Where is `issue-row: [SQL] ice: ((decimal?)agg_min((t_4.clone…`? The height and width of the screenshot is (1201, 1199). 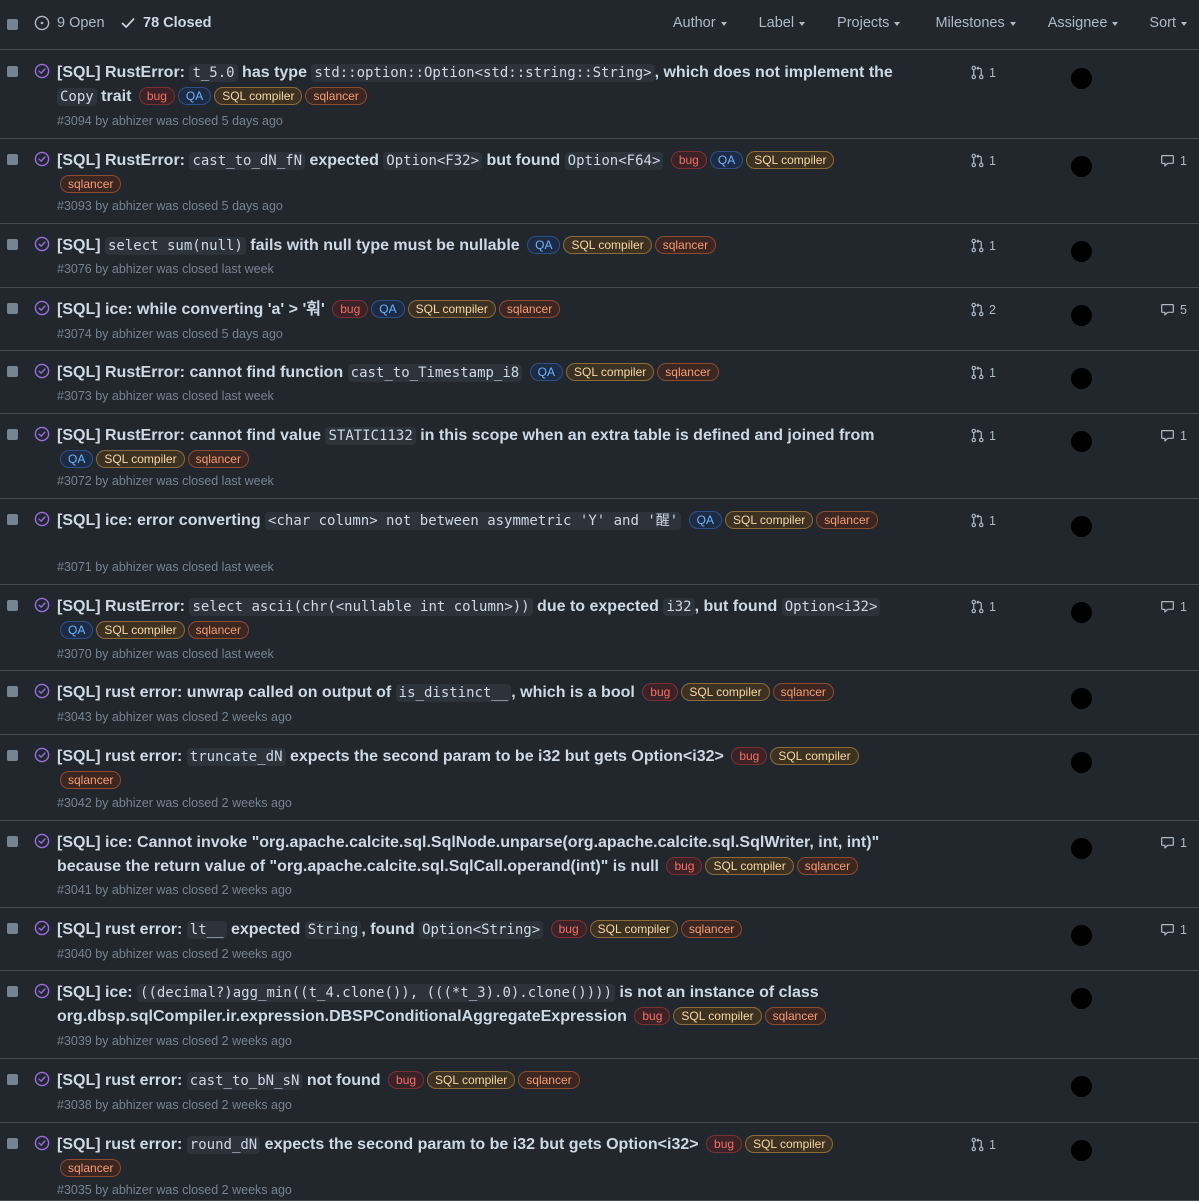 issue-row: [SQL] ice: ((decimal?)agg_min((t_4.clone… is located at coordinates (599, 1015).